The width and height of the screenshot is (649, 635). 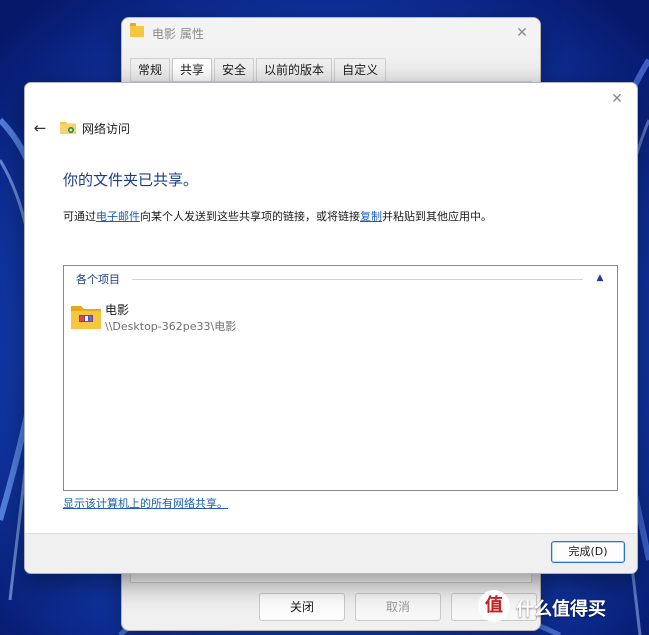 What do you see at coordinates (302, 607) in the screenshot?
I see `close-button: 关闭` at bounding box center [302, 607].